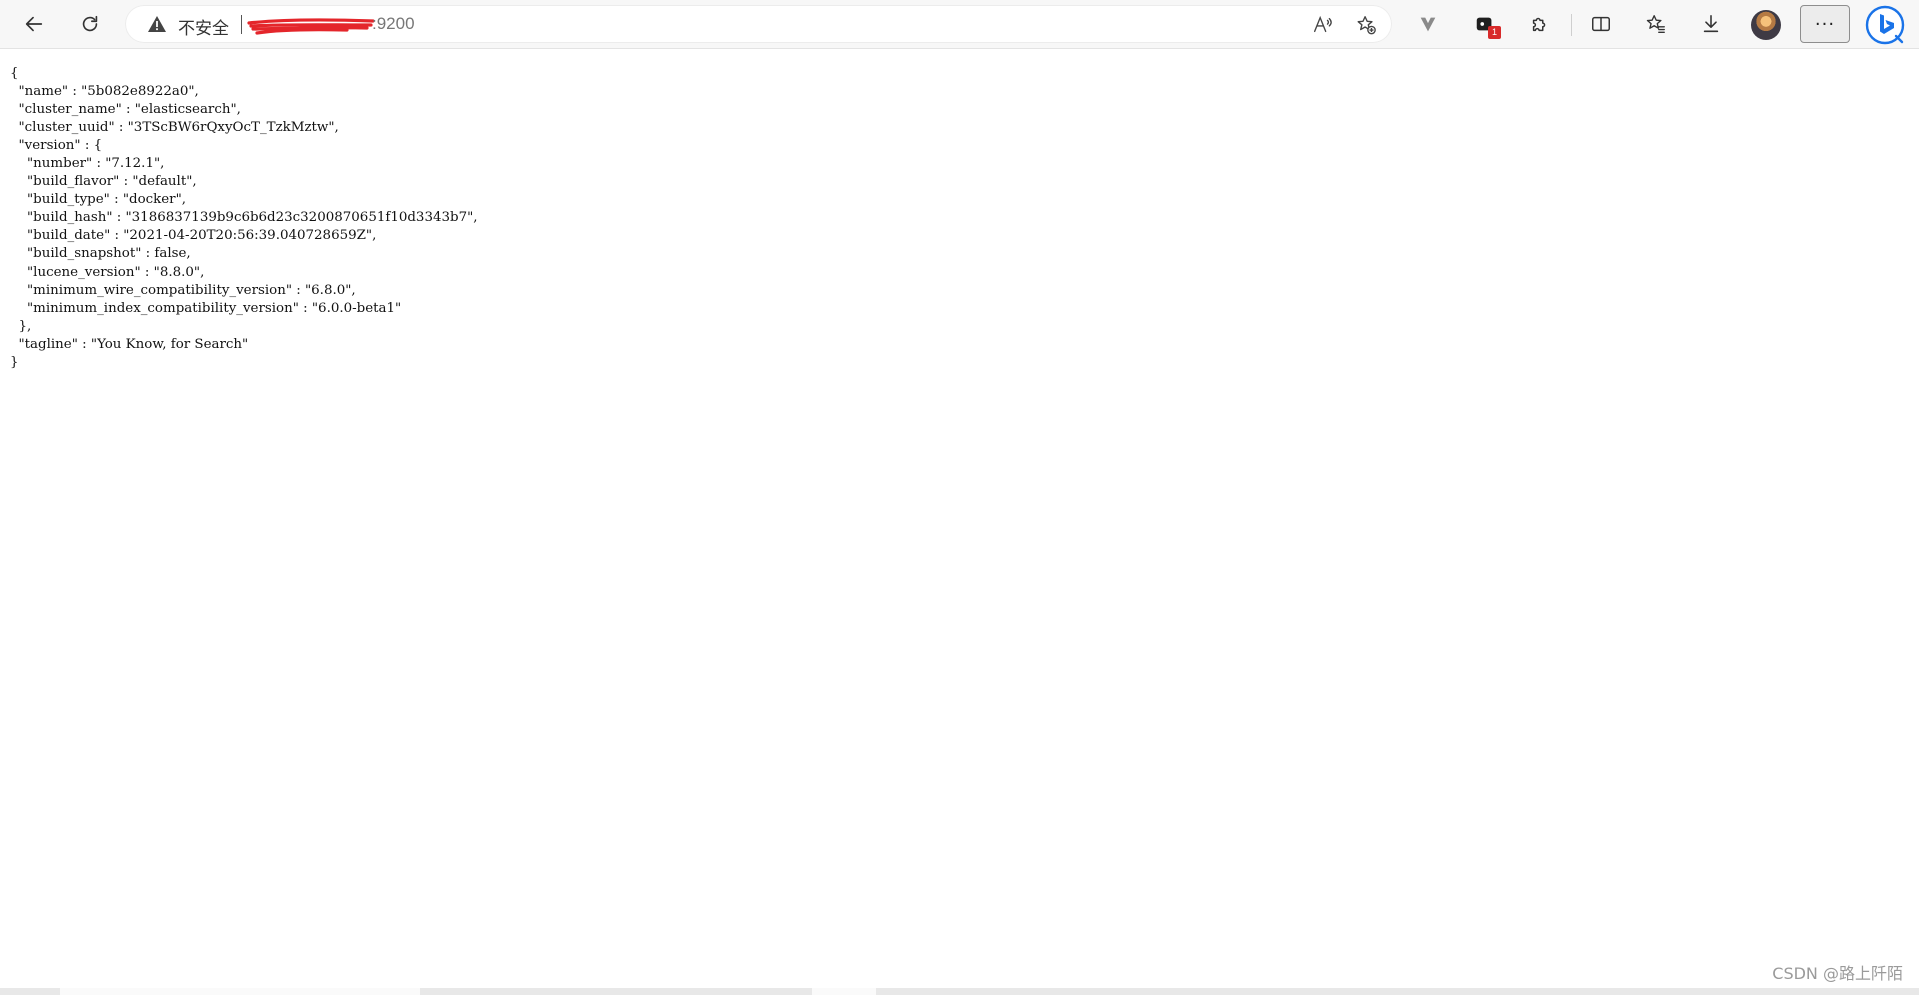 The height and width of the screenshot is (995, 1919). I want to click on star-plus-icon, so click(1366, 25).